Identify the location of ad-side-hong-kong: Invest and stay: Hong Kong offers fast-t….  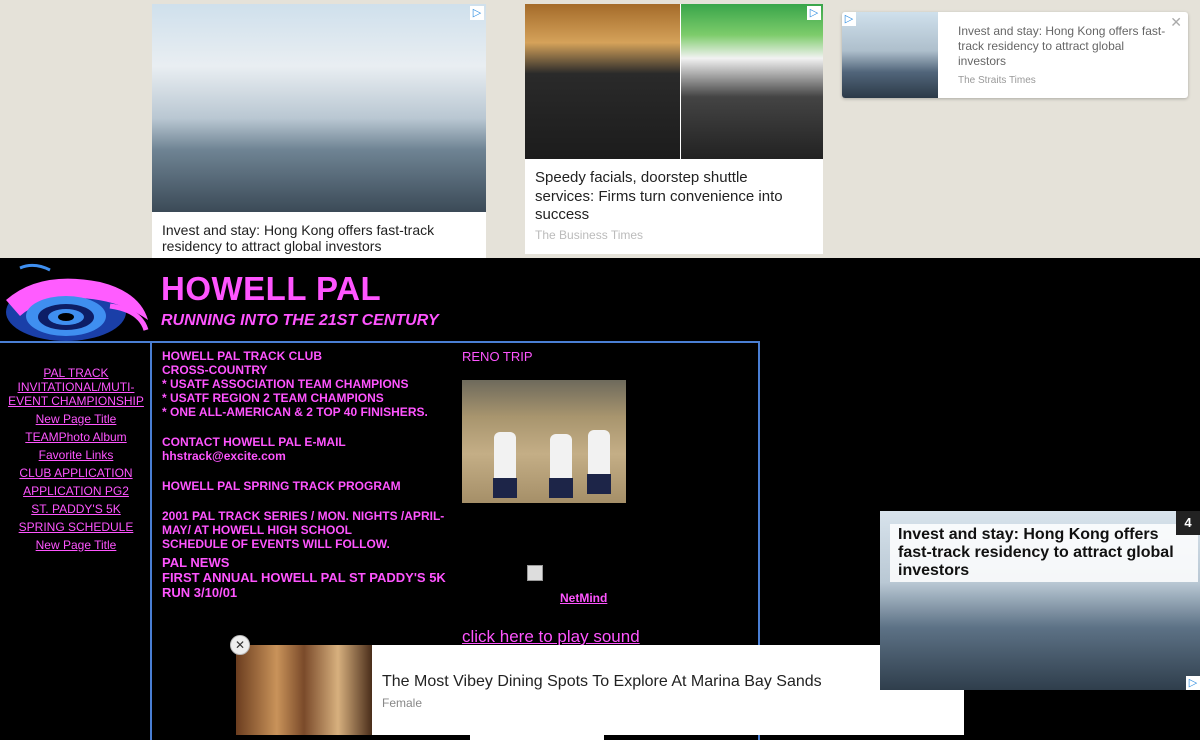
(1040, 600).